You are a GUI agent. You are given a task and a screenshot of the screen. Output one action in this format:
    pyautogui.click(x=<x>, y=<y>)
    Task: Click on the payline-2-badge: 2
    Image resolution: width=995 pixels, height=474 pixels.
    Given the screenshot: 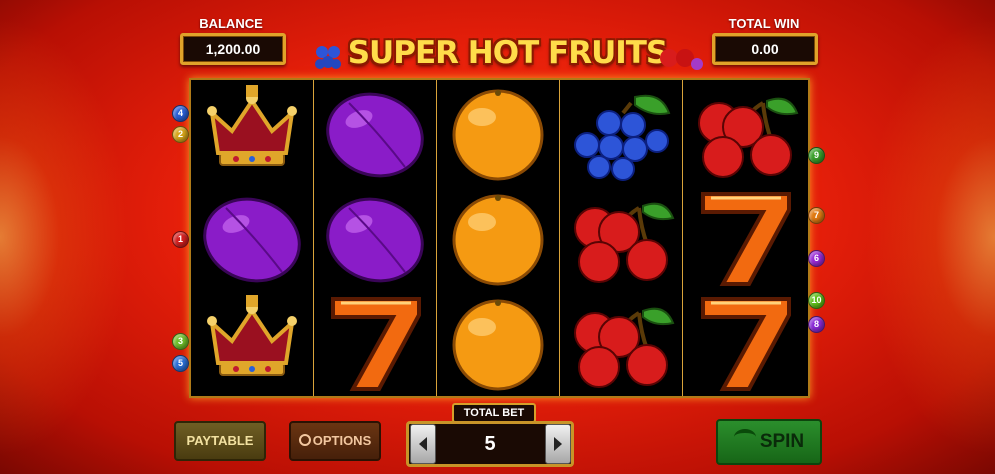 What is the action you would take?
    pyautogui.click(x=180, y=134)
    